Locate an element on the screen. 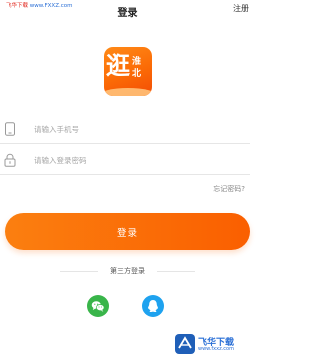  phone-field is located at coordinates (125, 129).